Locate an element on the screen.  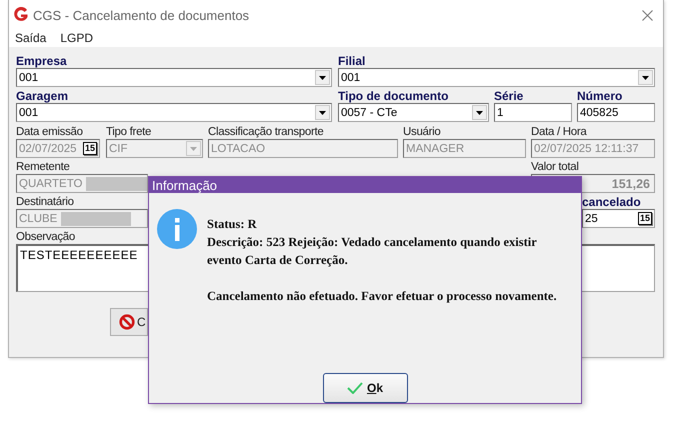
window-title: CGS - Cancelamento de documentos is located at coordinates (141, 15).